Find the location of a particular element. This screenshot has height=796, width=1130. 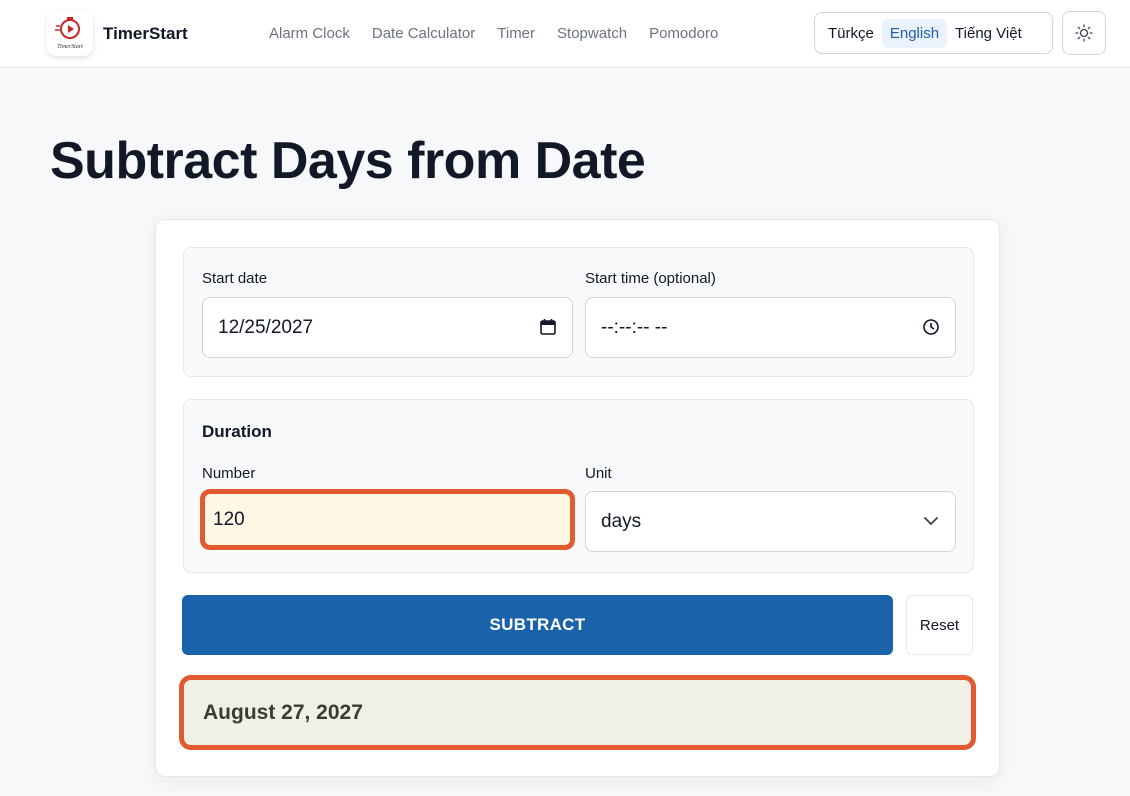

nav-timer: Timer is located at coordinates (516, 33).